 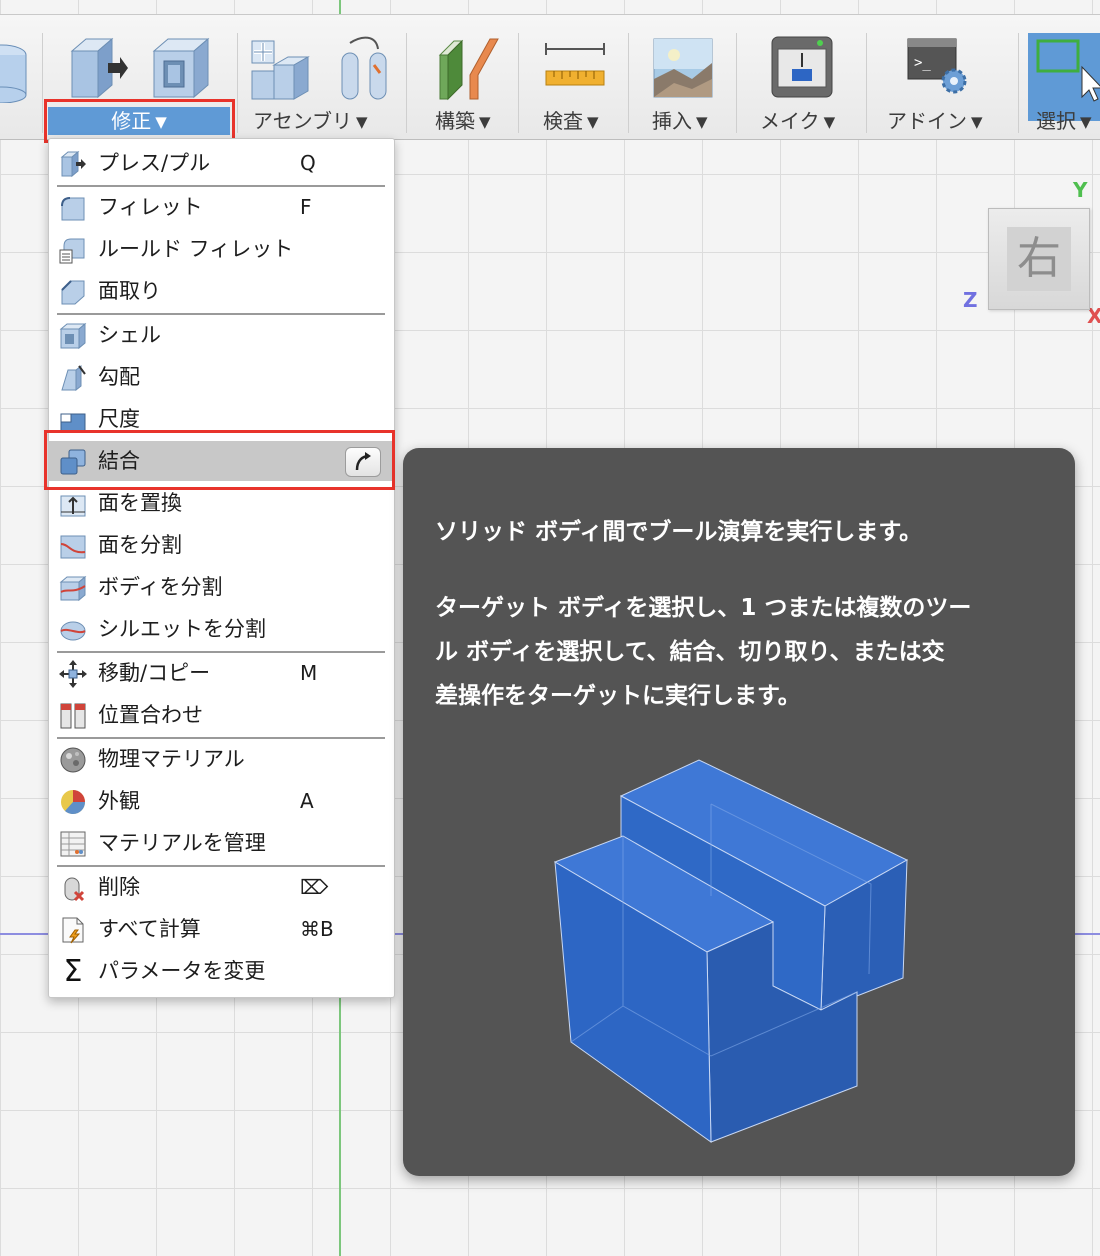 I want to click on menu-item-fillet: フィレット F, so click(x=221, y=207).